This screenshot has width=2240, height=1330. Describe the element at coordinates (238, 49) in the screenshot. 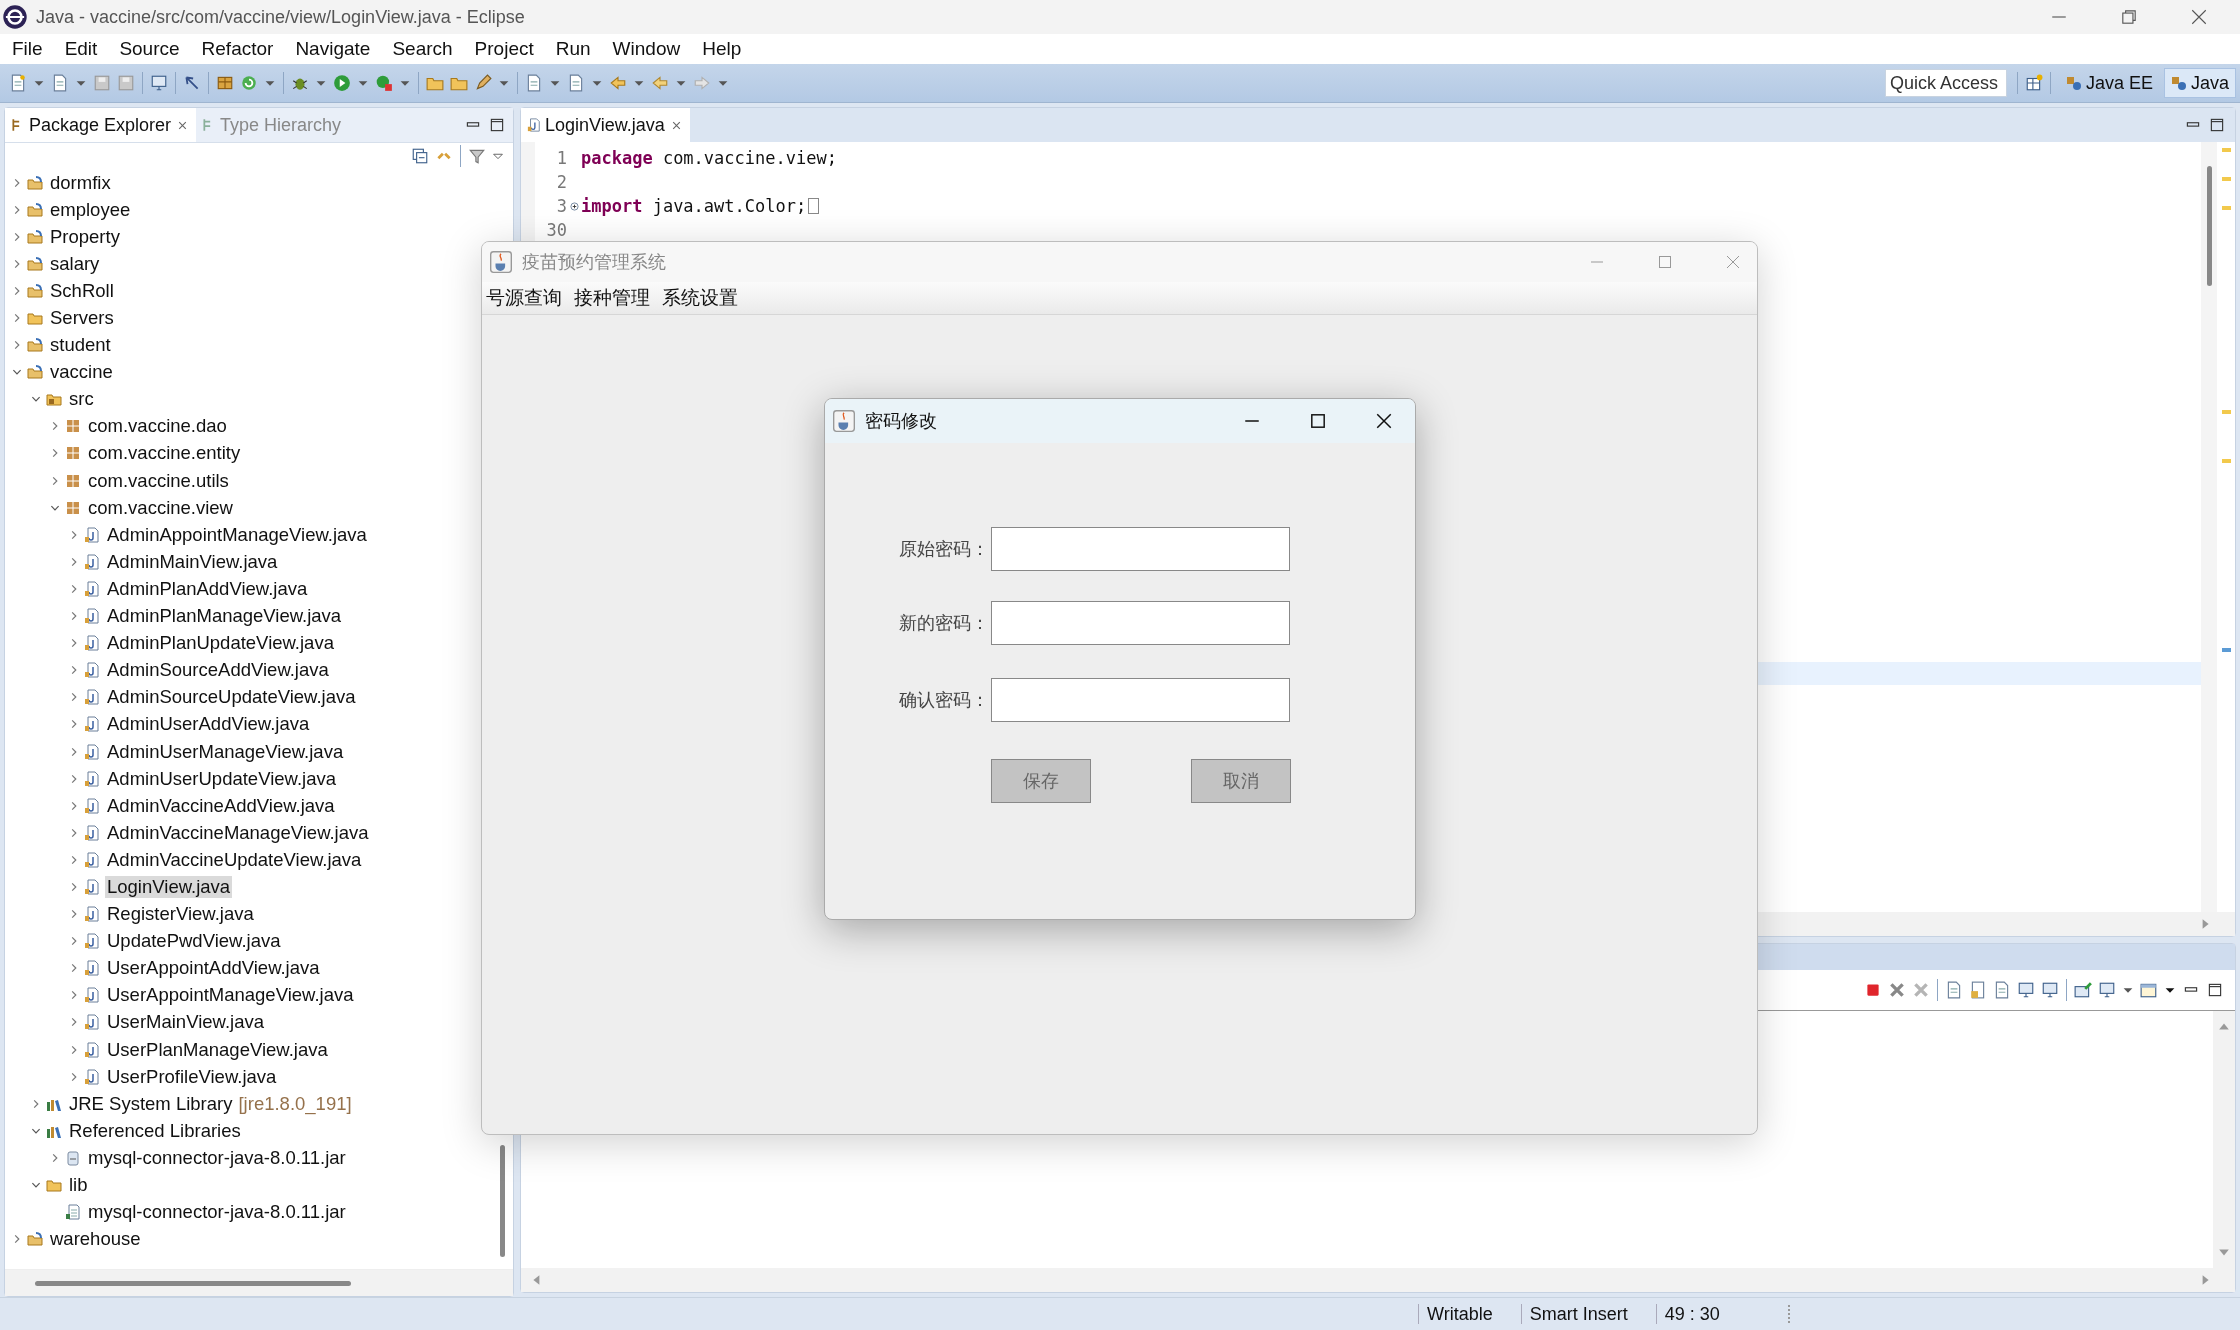

I see `menu-item: Refactor` at that location.